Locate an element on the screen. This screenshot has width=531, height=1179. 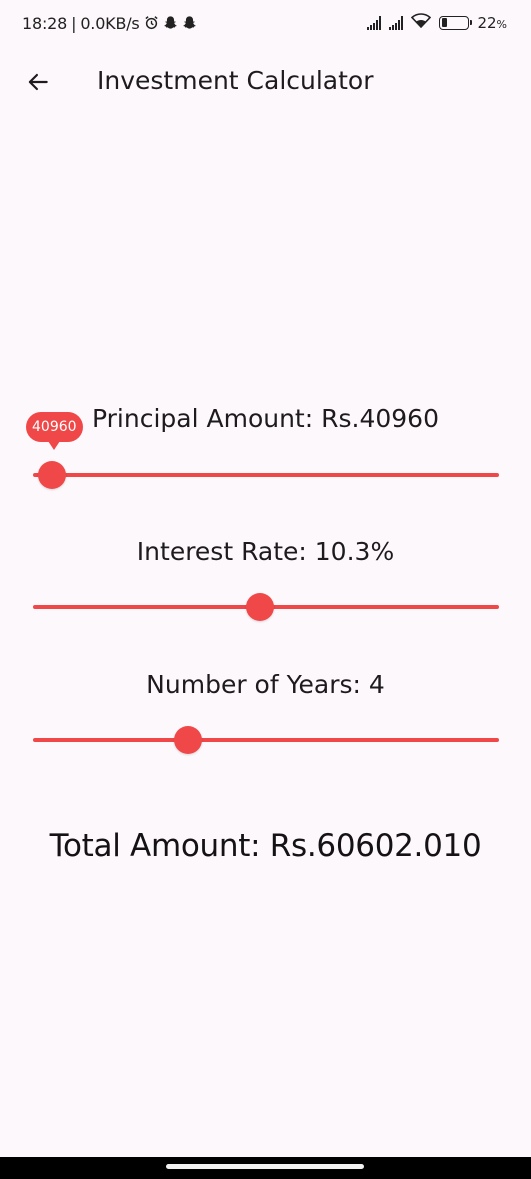
home-indicator is located at coordinates (265, 1166).